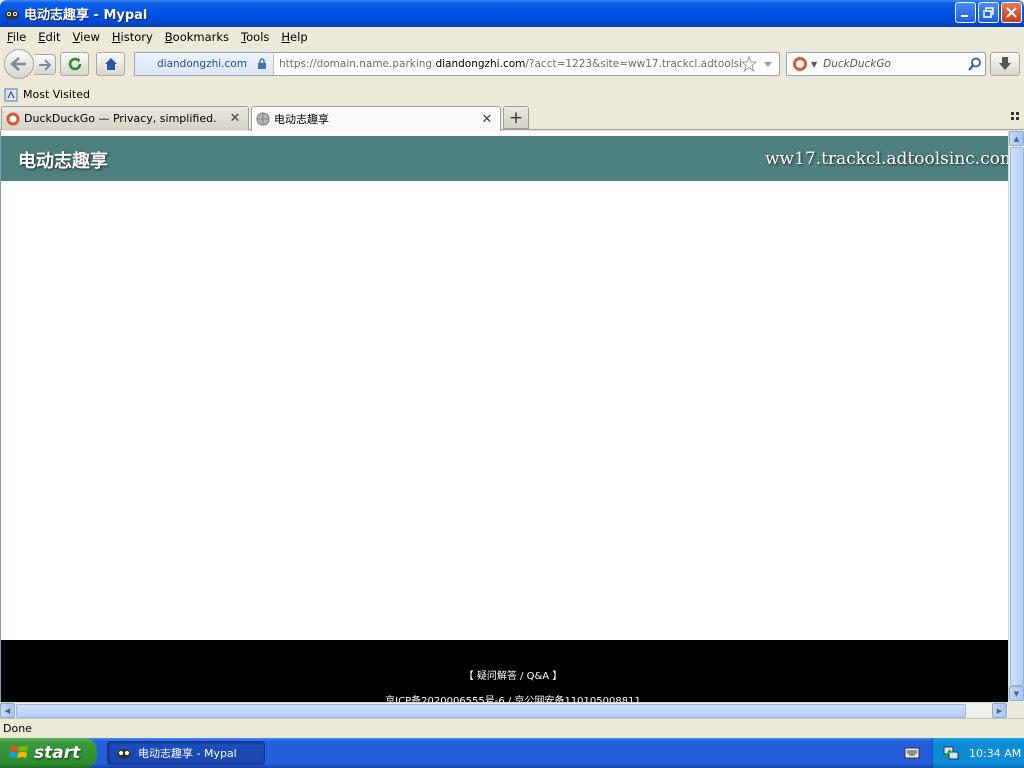  What do you see at coordinates (1016, 138) in the screenshot?
I see `scroll-up-button: ▲` at bounding box center [1016, 138].